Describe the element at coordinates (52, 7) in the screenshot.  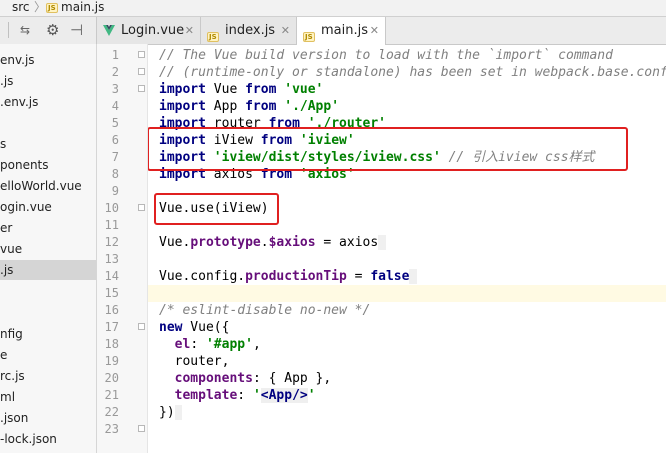
I see `js-file-icon: JS` at that location.